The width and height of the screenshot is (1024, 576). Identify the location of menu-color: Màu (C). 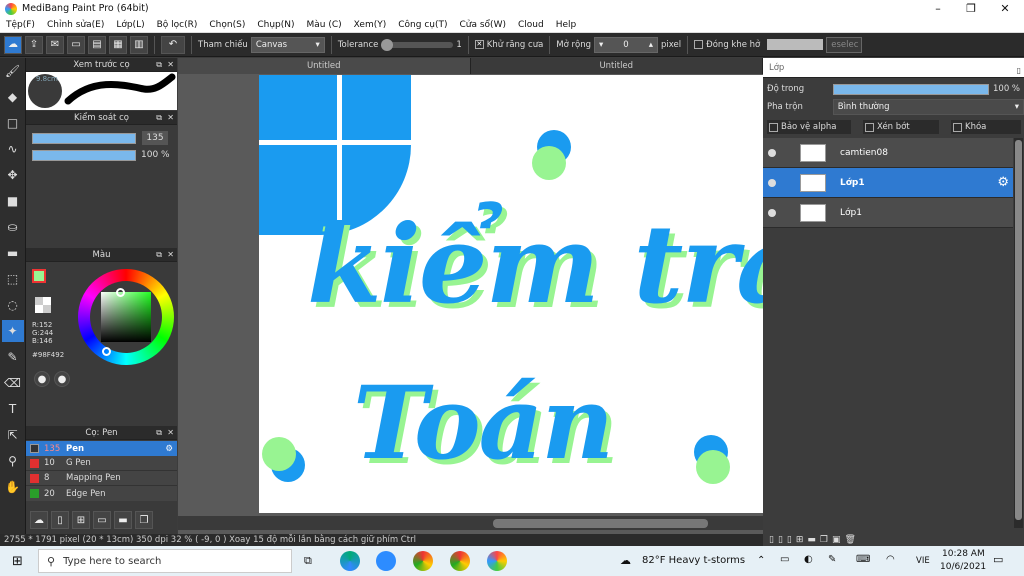
(324, 25).